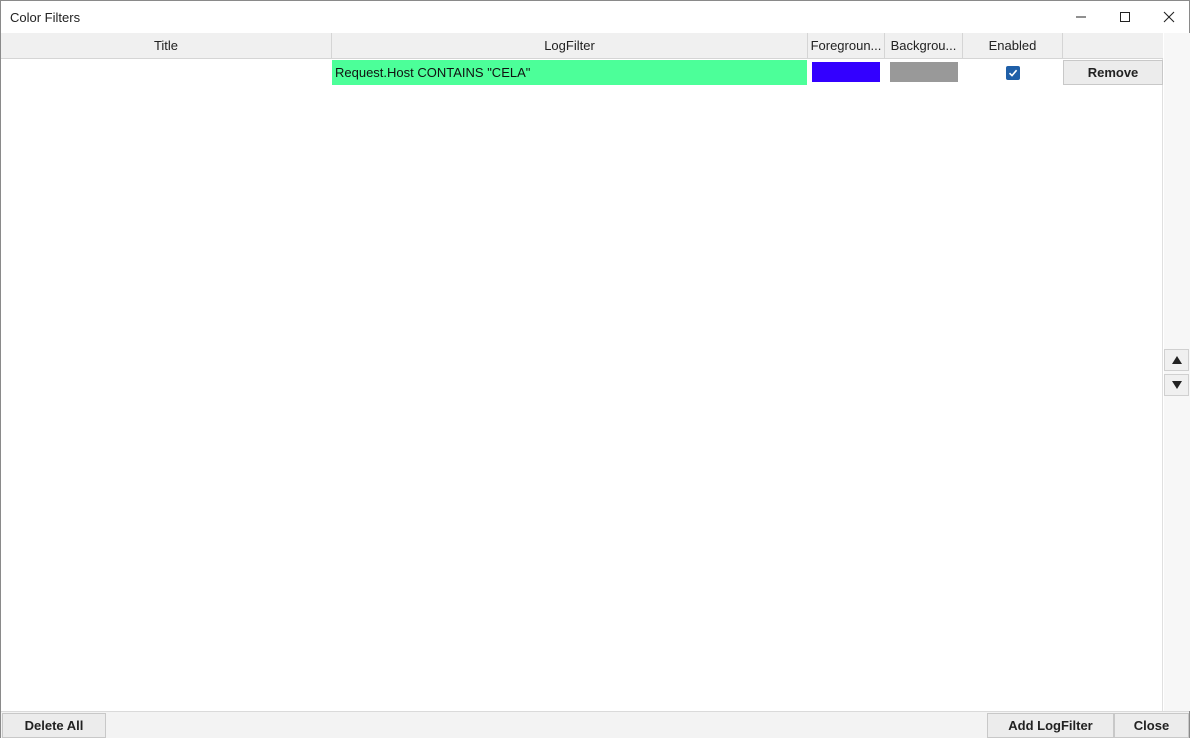 The width and height of the screenshot is (1190, 738). I want to click on checkmark-icon, so click(1013, 73).